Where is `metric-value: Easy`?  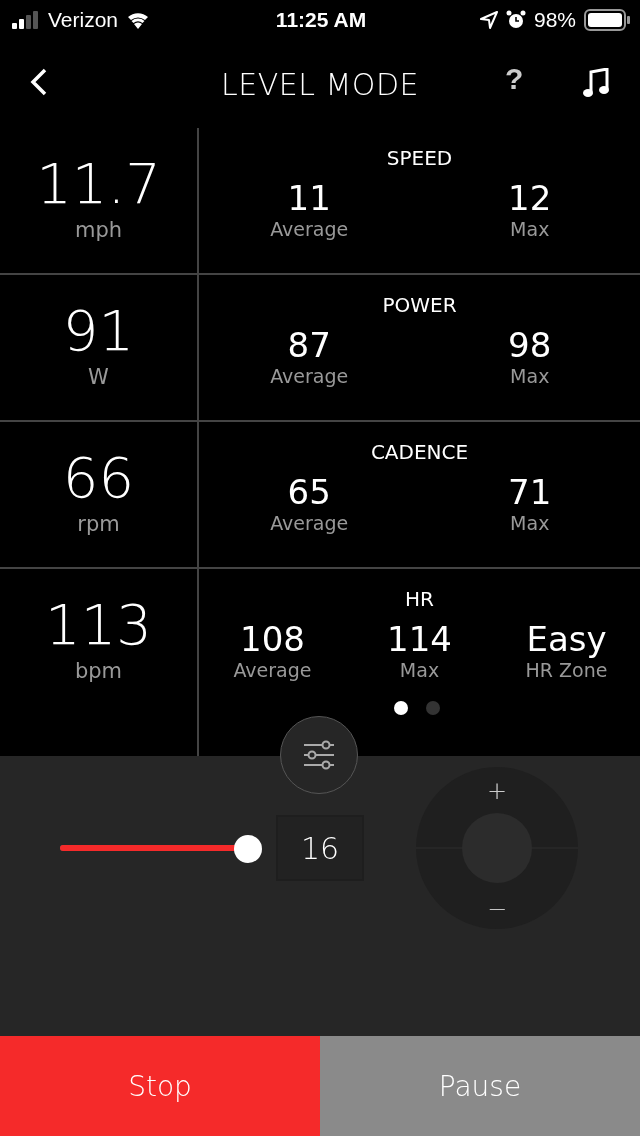 metric-value: Easy is located at coordinates (566, 639).